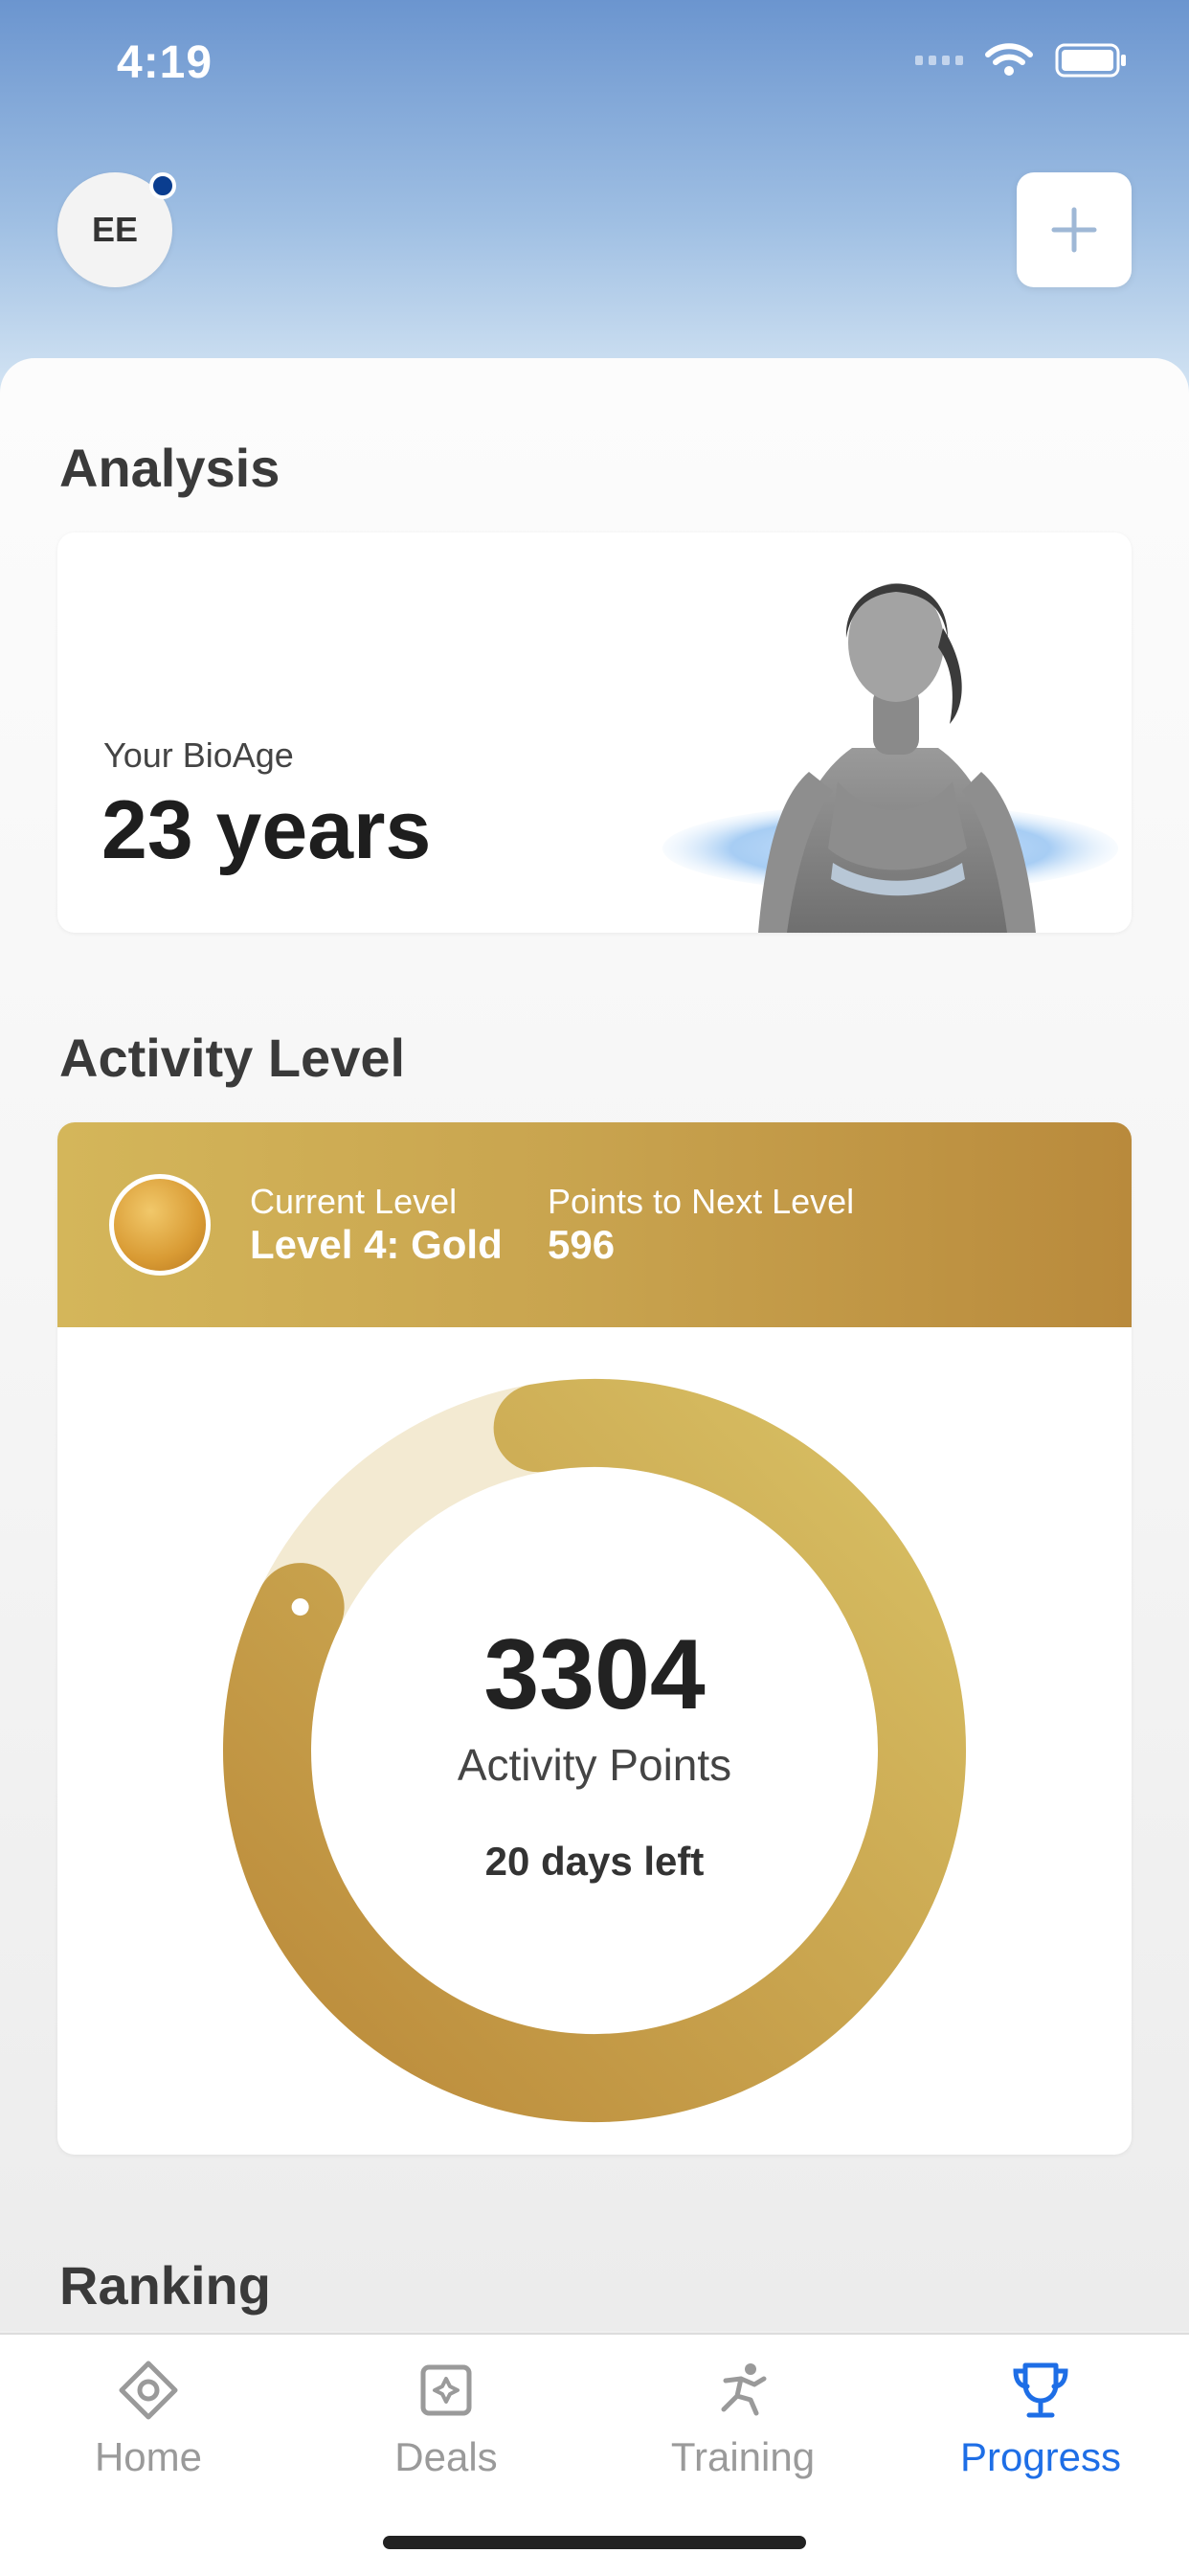  What do you see at coordinates (582, 1244) in the screenshot?
I see `next-level-value: 596` at bounding box center [582, 1244].